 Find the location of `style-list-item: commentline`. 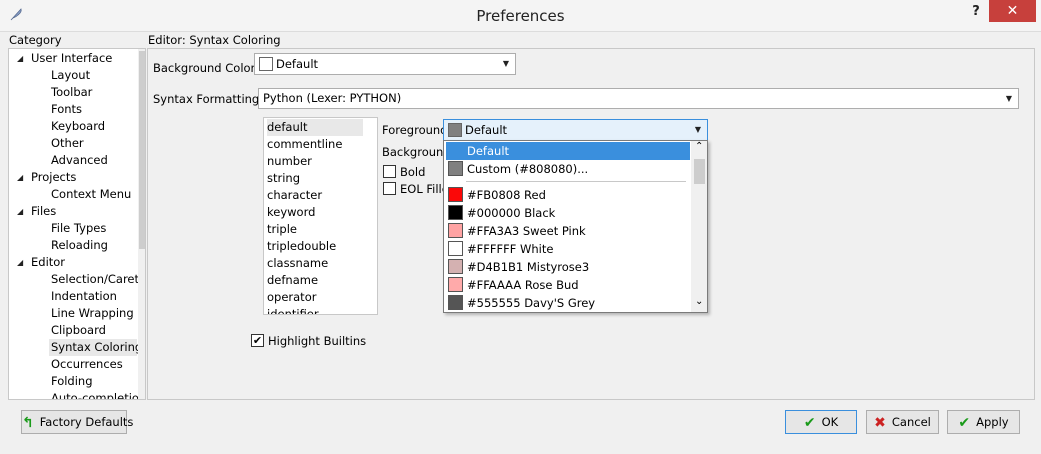

style-list-item: commentline is located at coordinates (304, 144).